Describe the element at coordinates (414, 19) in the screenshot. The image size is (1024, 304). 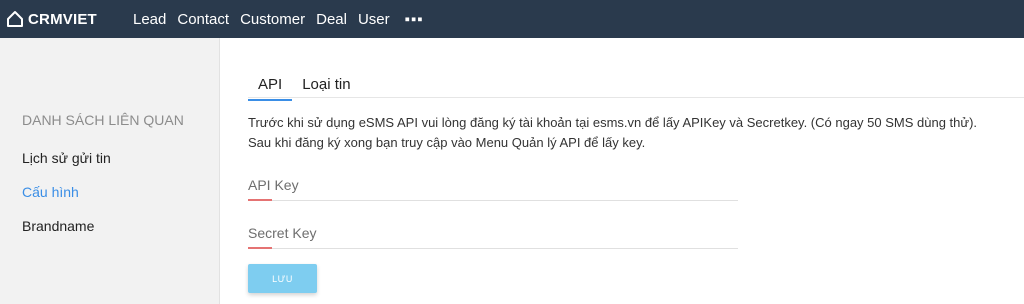
I see `more-menu-icon: ▪▪▪` at that location.